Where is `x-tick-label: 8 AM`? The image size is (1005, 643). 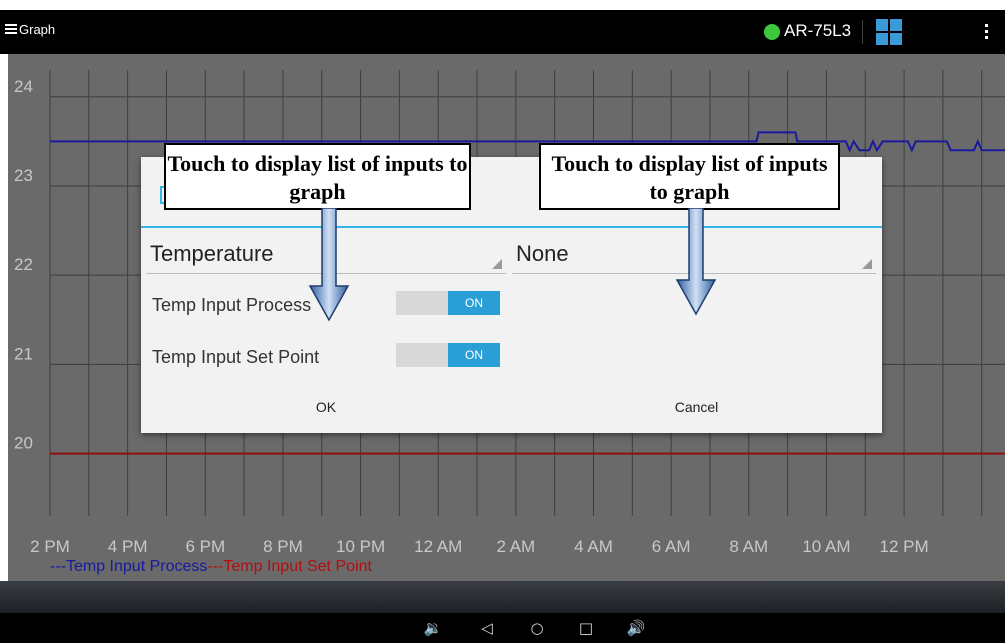
x-tick-label: 8 AM is located at coordinates (748, 546).